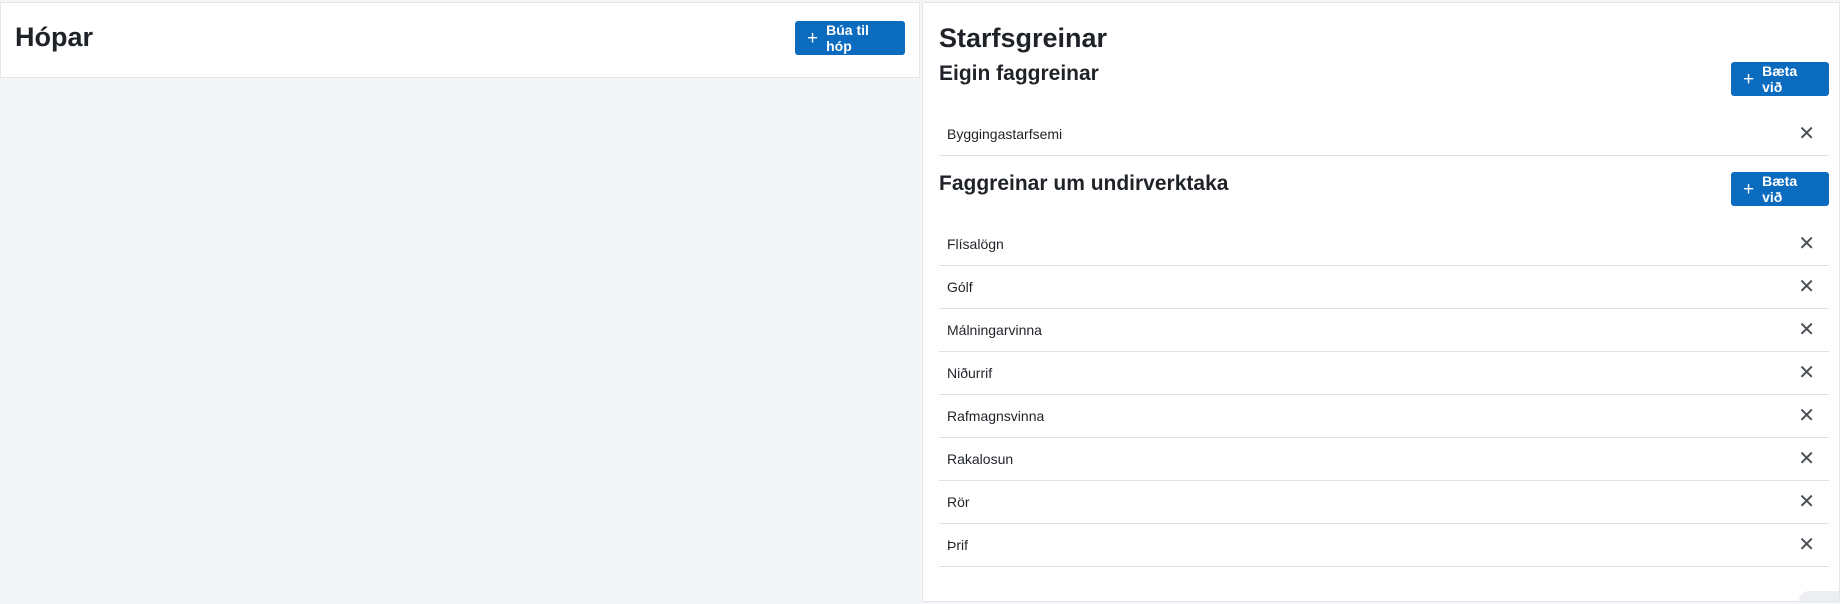 Image resolution: width=1840 pixels, height=604 pixels. What do you see at coordinates (994, 330) in the screenshot?
I see `trade-label: Málningarvinna` at bounding box center [994, 330].